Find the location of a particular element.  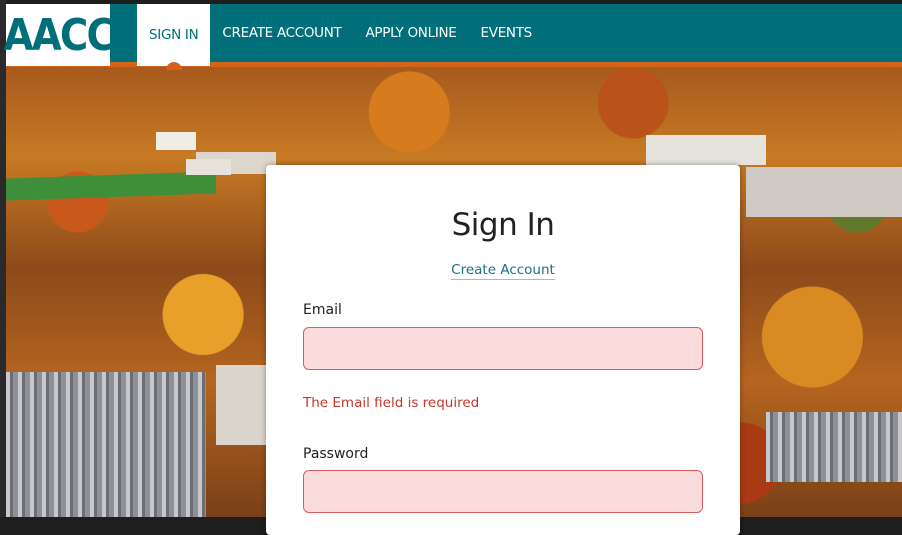

page-title: Sign In is located at coordinates (503, 225).